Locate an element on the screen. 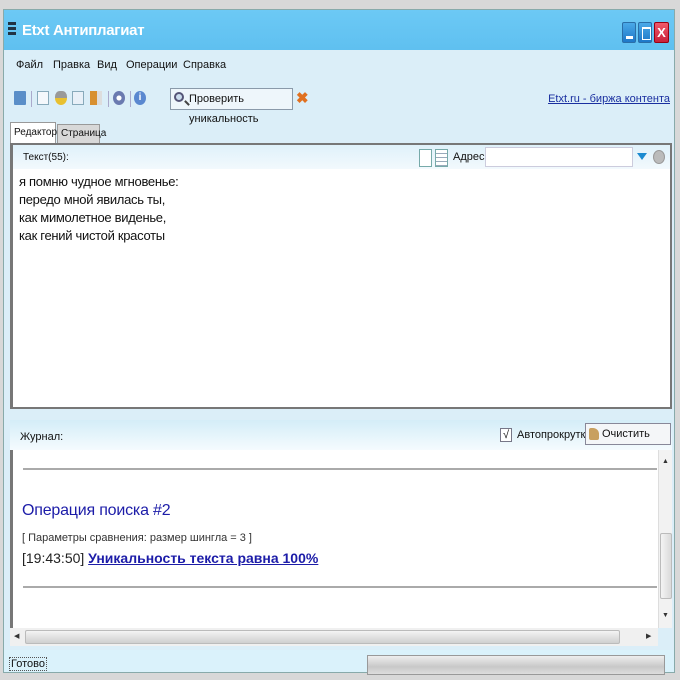 This screenshot has height=680, width=680. log-header: Журнал: √ Автопрокрутка Очистить журнал is located at coordinates (341, 440).